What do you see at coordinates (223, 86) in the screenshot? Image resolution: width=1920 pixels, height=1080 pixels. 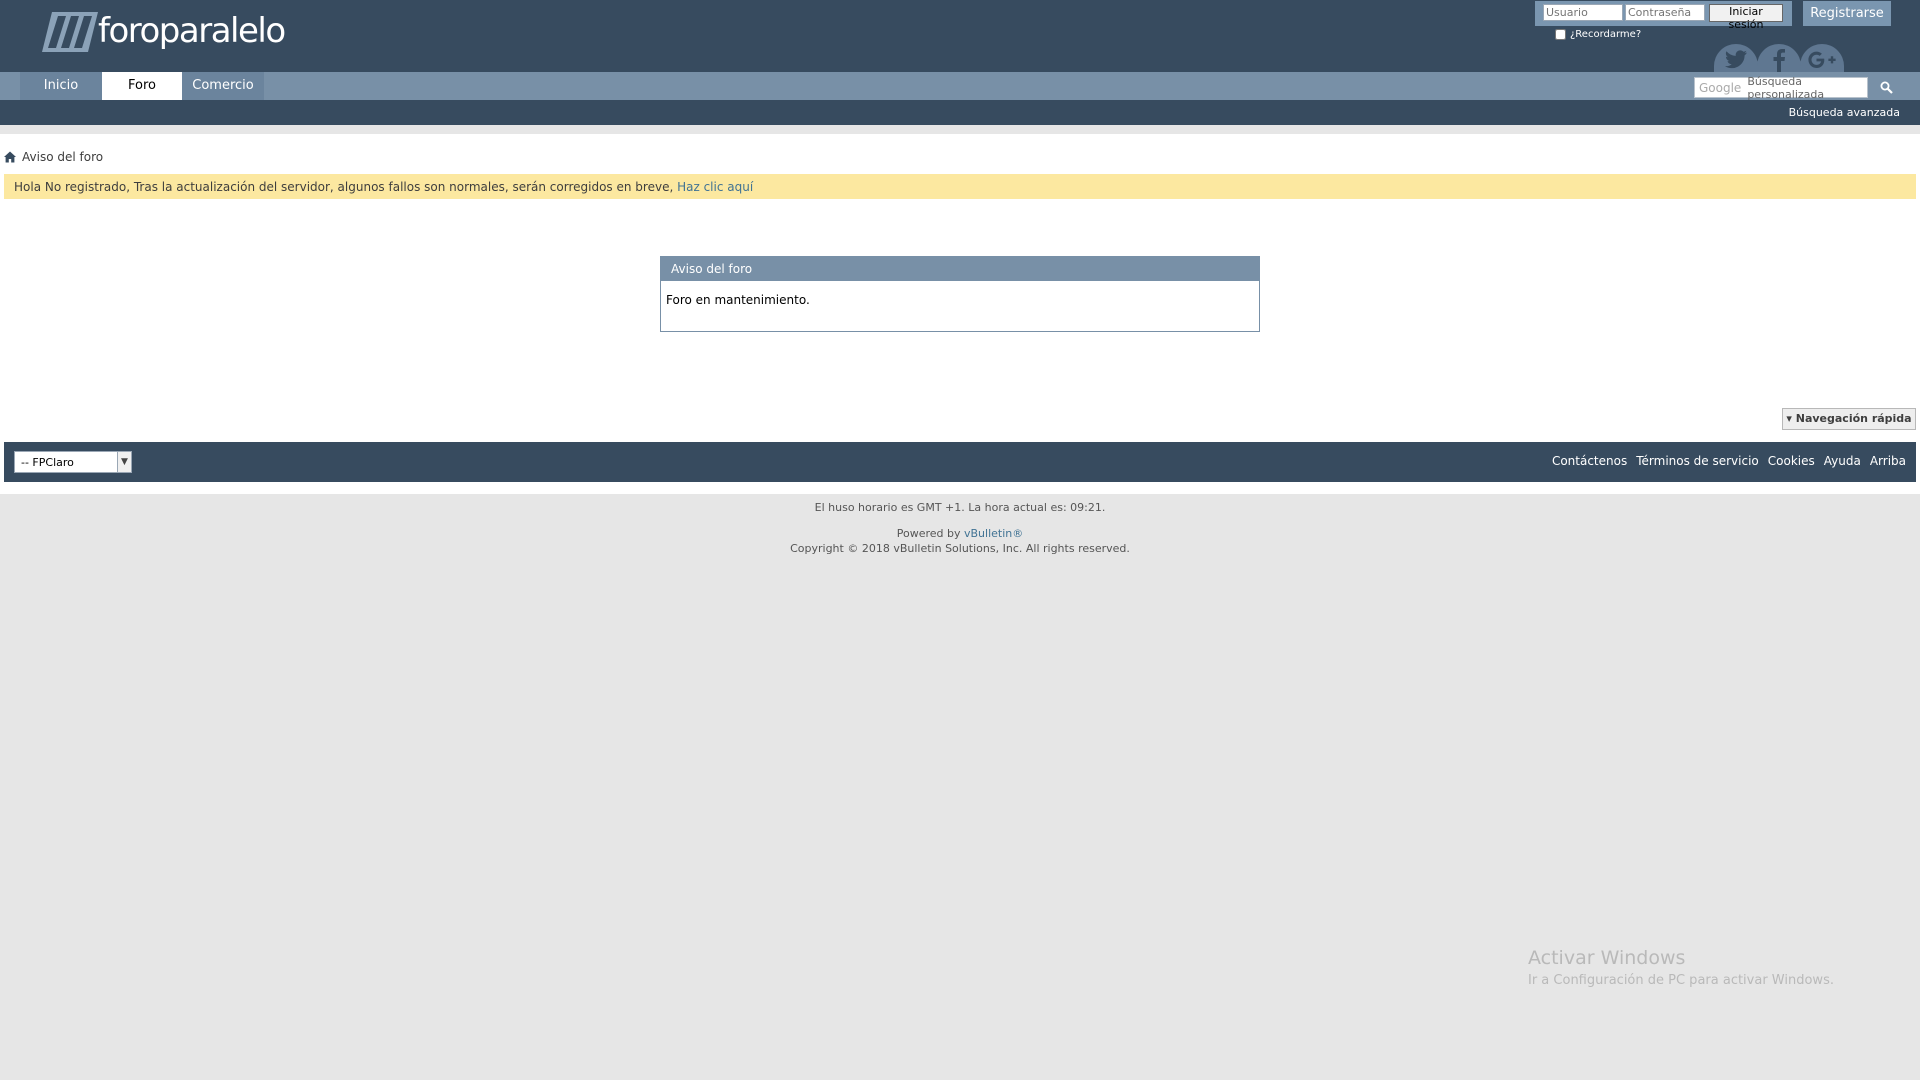 I see `tab-comercio: Comercio` at bounding box center [223, 86].